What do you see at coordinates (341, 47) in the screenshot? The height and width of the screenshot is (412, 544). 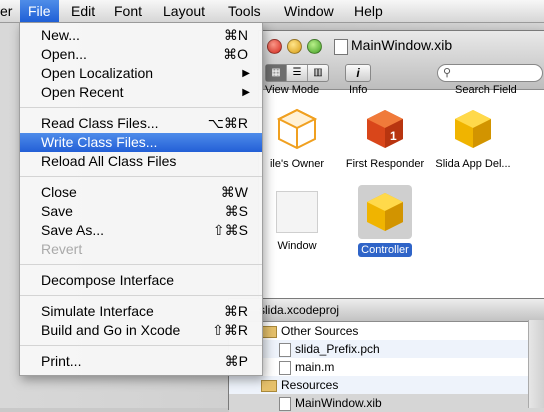 I see `xib-file-icon` at bounding box center [341, 47].